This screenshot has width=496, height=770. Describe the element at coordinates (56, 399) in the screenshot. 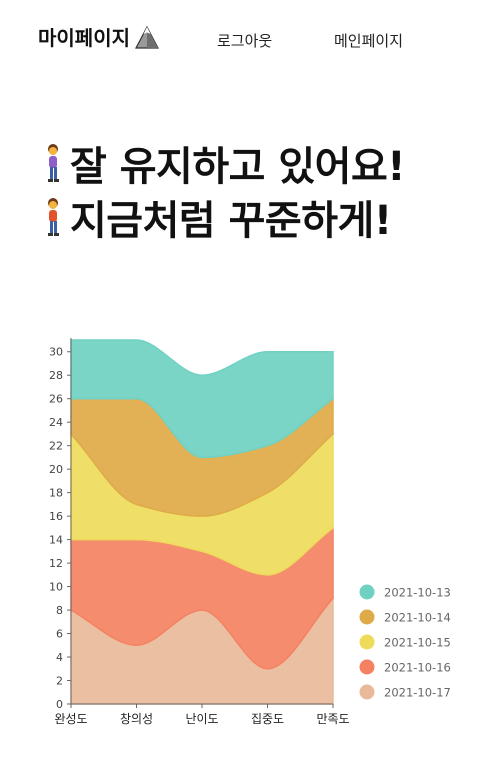

I see `y-tick-label: 26` at that location.